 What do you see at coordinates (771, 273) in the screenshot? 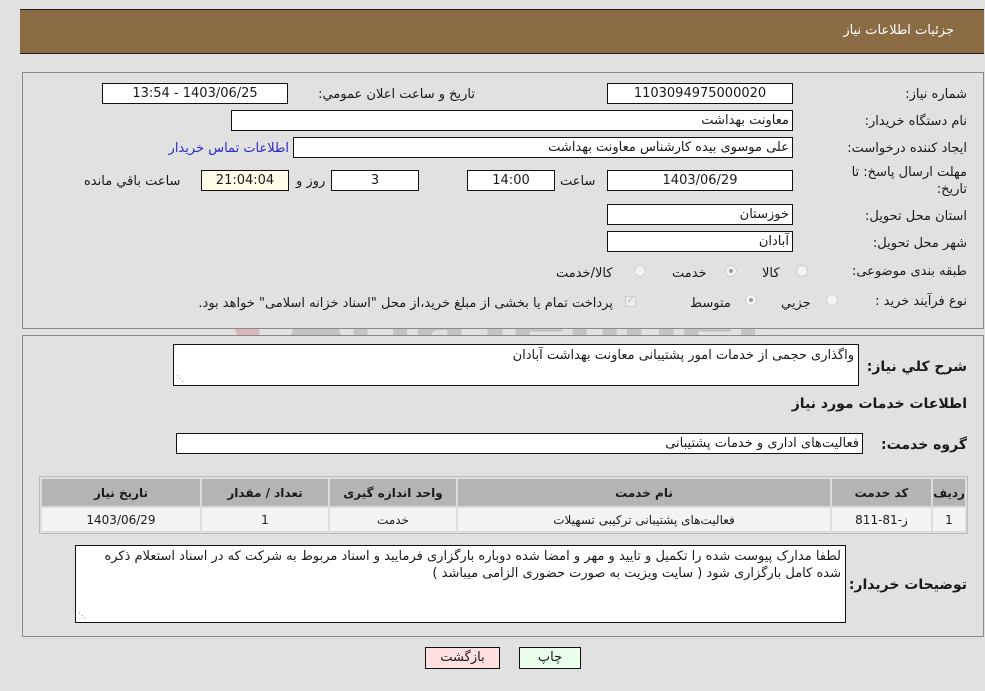
I see `category-option-goods: کالا` at bounding box center [771, 273].